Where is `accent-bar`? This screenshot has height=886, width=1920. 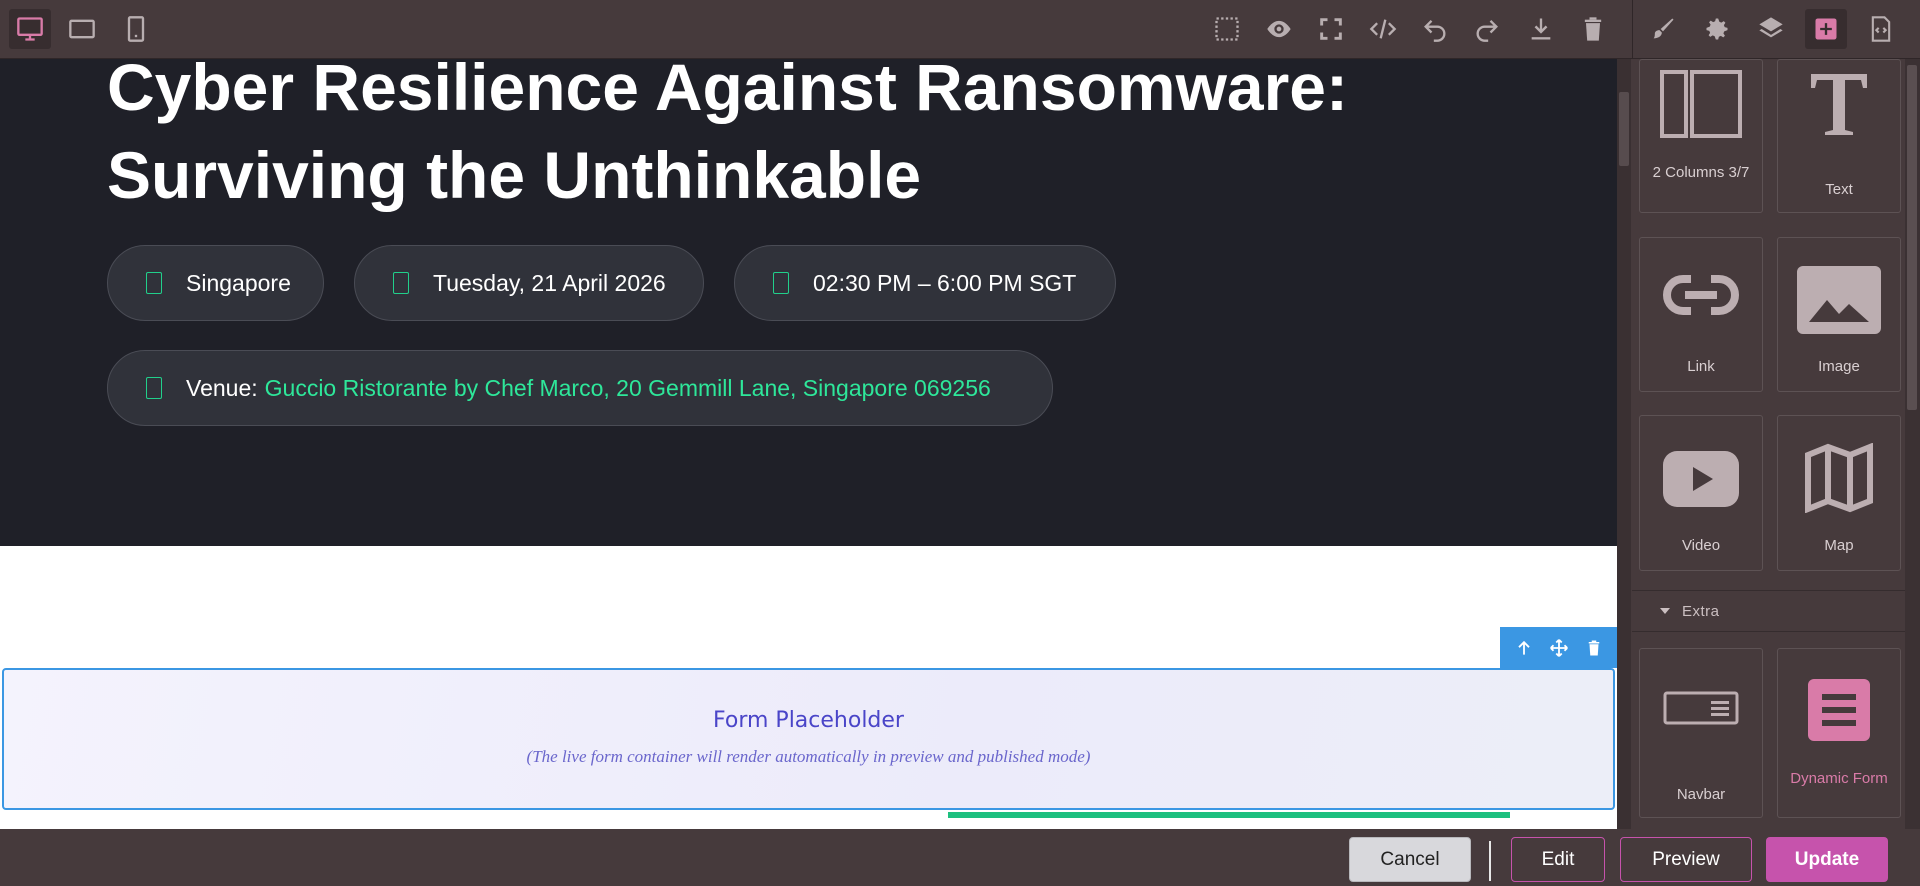 accent-bar is located at coordinates (1229, 815).